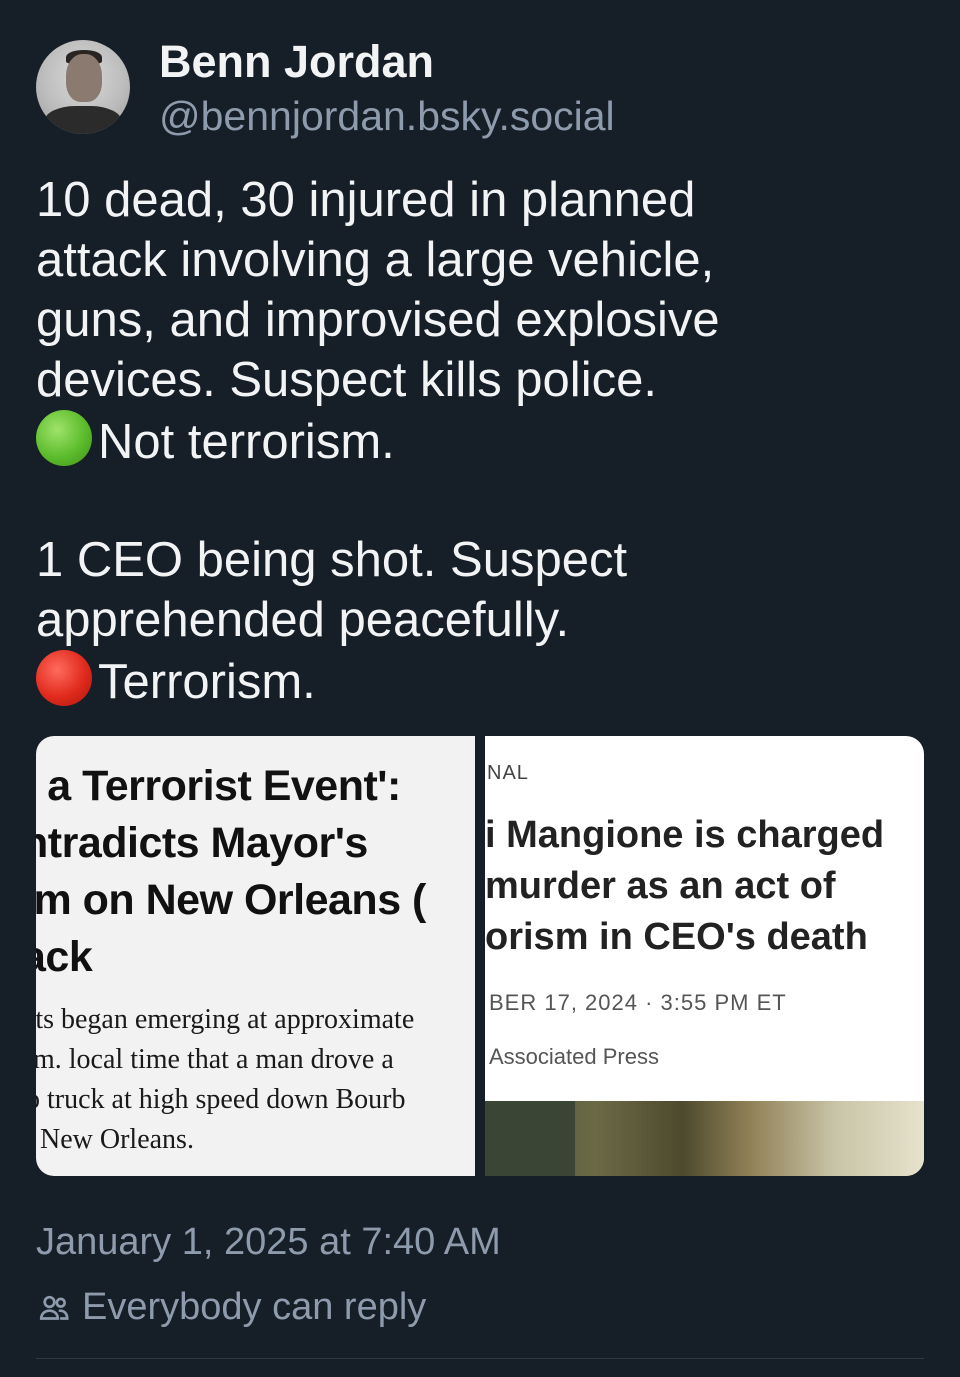 Image resolution: width=960 pixels, height=1377 pixels. What do you see at coordinates (115, 1139) in the screenshot?
I see `image1-body-line: , New Orleans.` at bounding box center [115, 1139].